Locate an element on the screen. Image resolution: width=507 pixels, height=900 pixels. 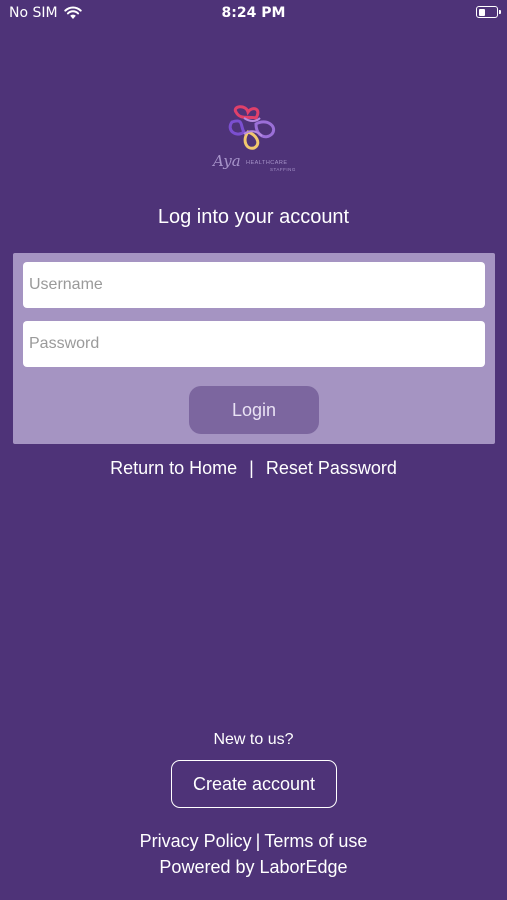
signup-prompt: New to us? is located at coordinates (253, 739).